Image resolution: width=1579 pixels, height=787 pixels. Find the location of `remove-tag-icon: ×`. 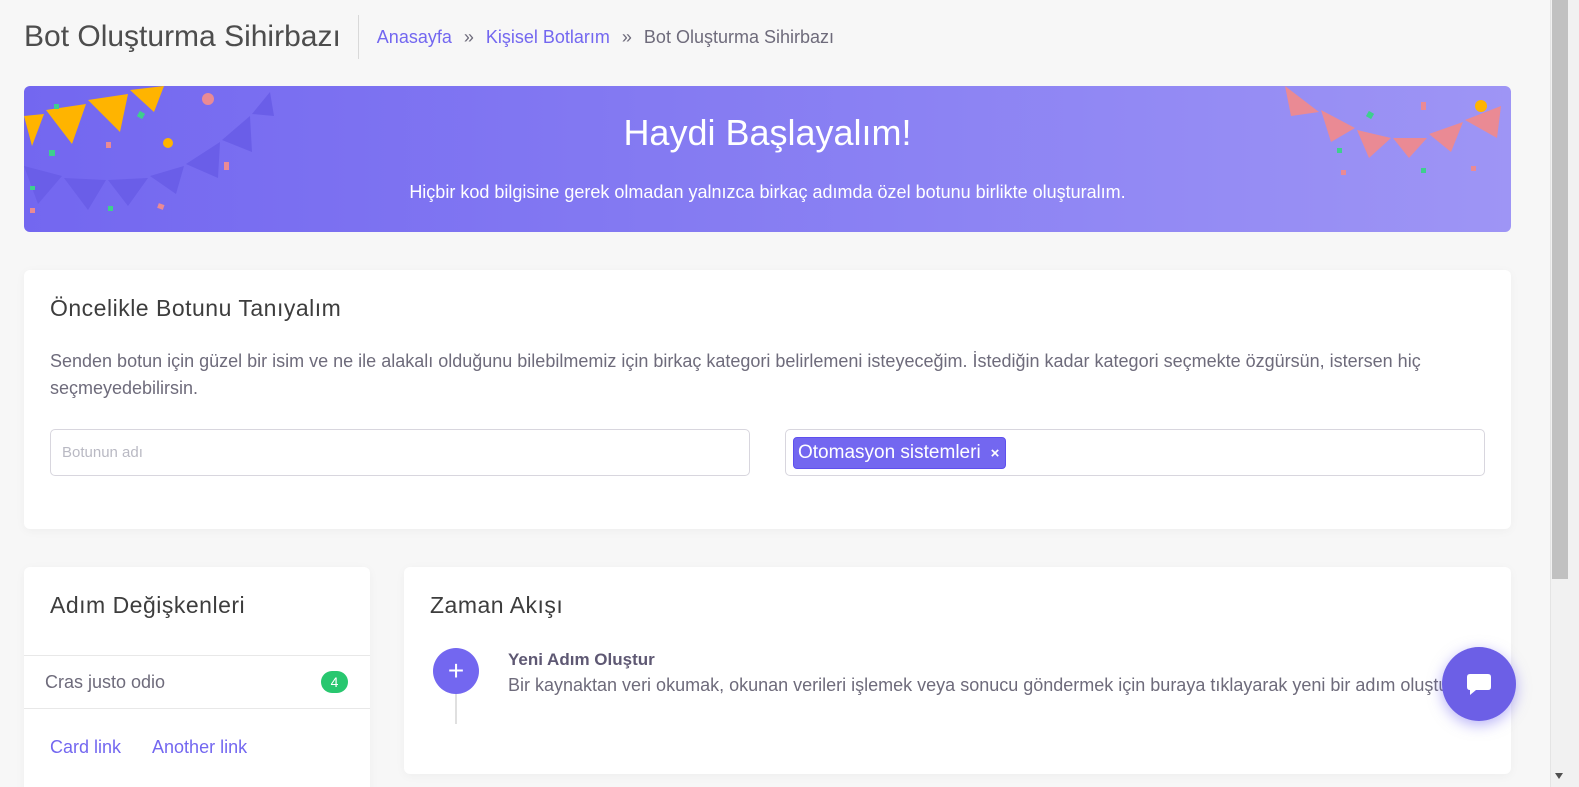

remove-tag-icon: × is located at coordinates (995, 453).